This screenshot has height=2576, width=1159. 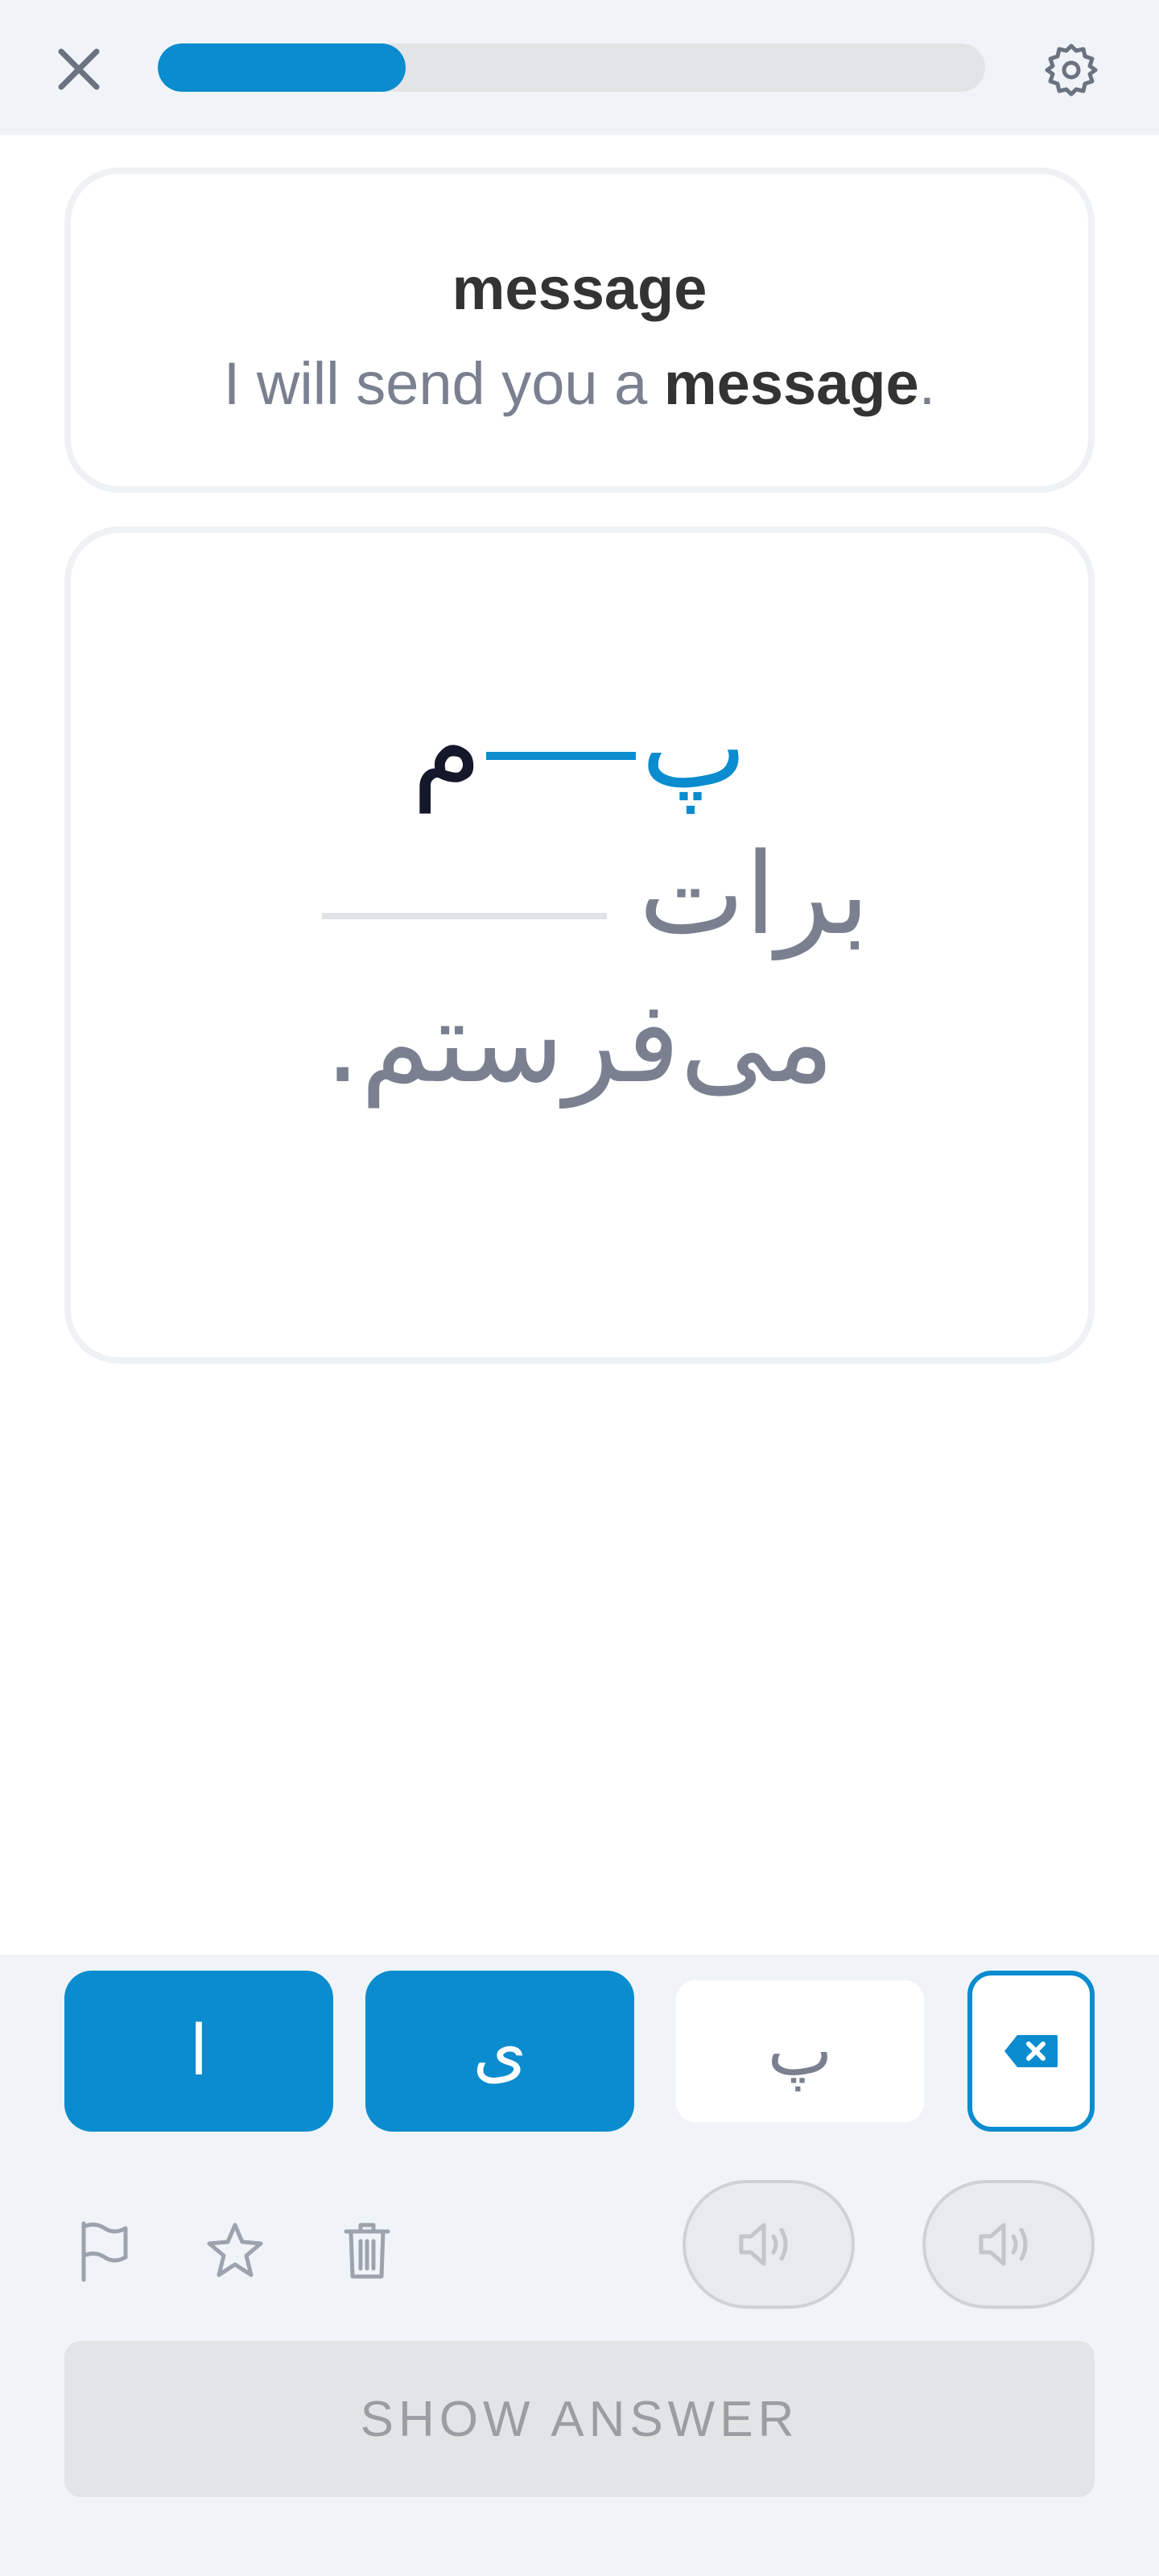 What do you see at coordinates (464, 916) in the screenshot?
I see `sentence-blank` at bounding box center [464, 916].